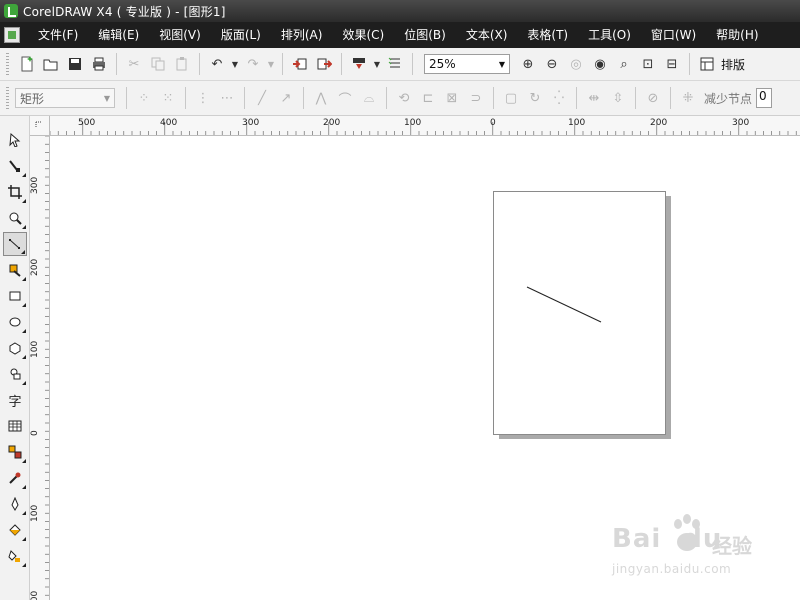 Image resolution: width=800 pixels, height=600 pixels. What do you see at coordinates (253, 64) in the screenshot?
I see `redo-icon: ↷` at bounding box center [253, 64].